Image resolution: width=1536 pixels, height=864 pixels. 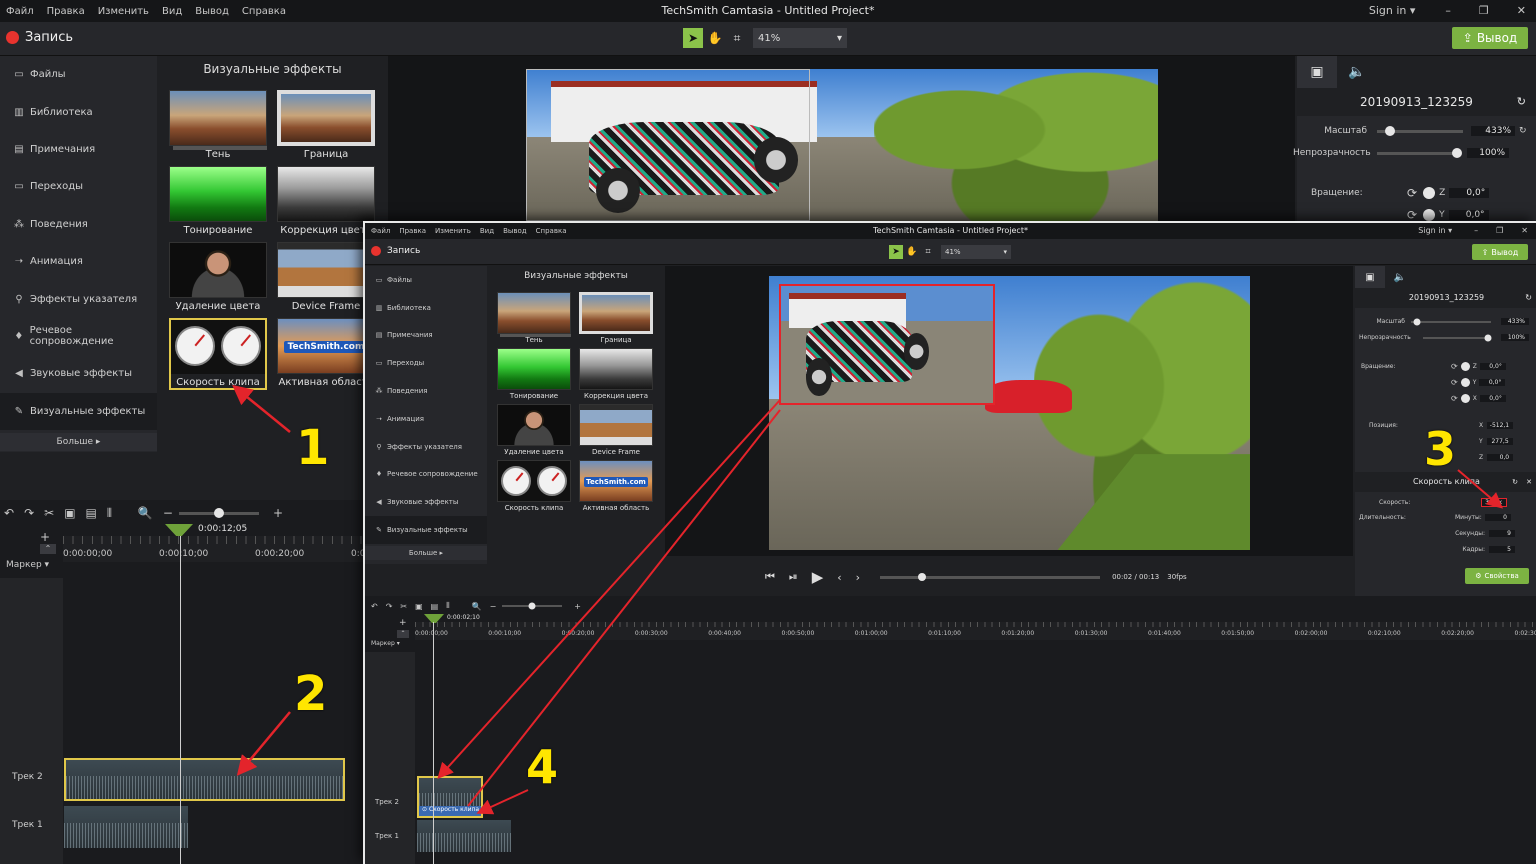 I want to click on zoom-icon: 🔍, so click(x=145, y=513).